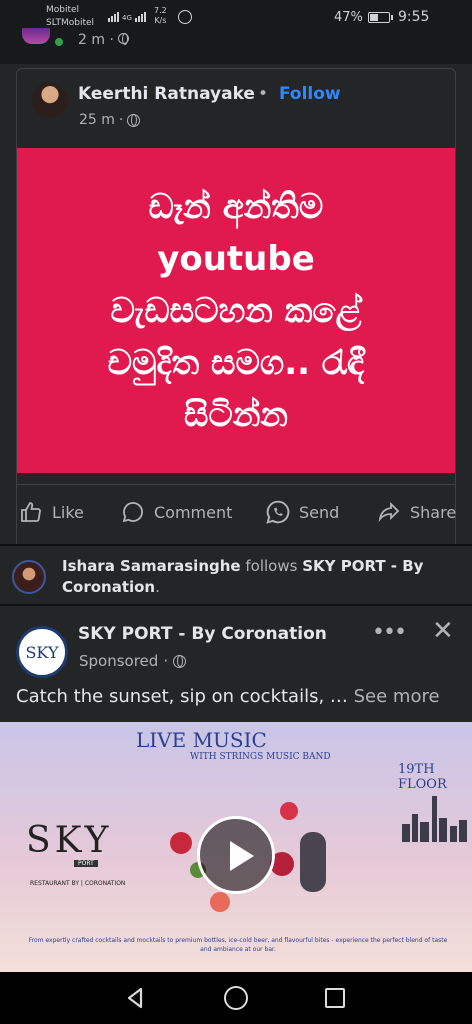 This screenshot has height=1024, width=472. What do you see at coordinates (414, 17) in the screenshot?
I see `clock: 9:55` at bounding box center [414, 17].